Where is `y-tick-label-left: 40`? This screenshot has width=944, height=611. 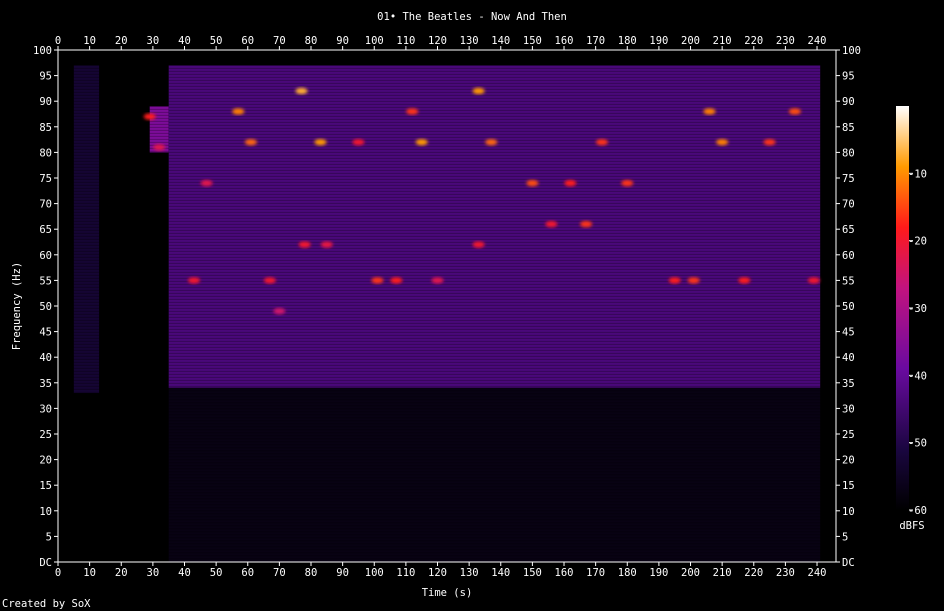
y-tick-label-left: 40 is located at coordinates (45, 358).